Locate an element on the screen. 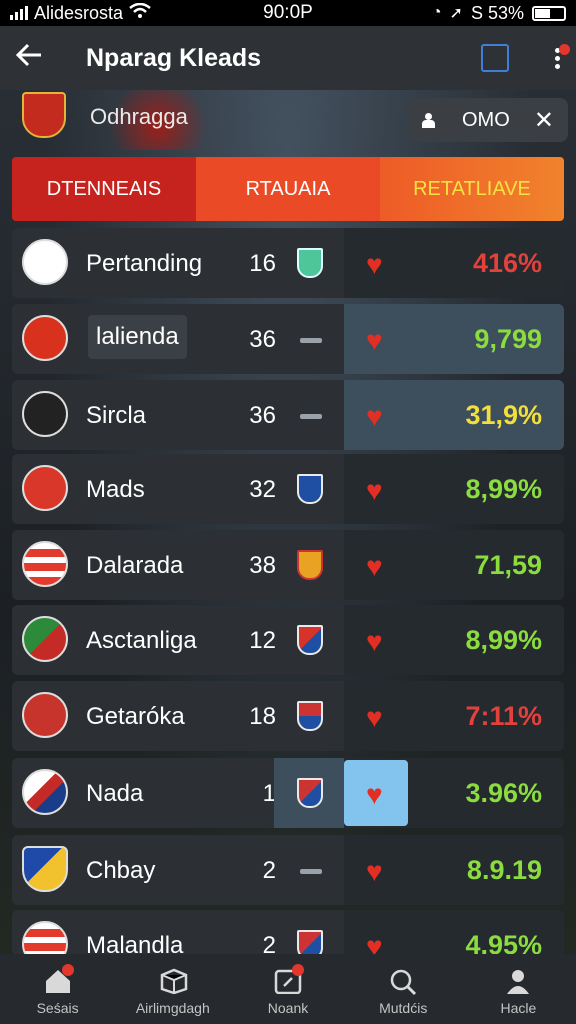 The image size is (576, 1024). nav-item-noank: Noank is located at coordinates (287, 989).